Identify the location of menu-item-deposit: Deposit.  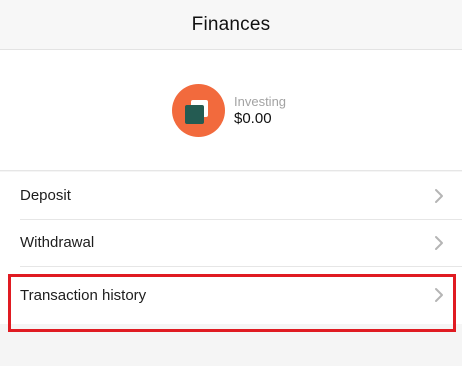
(231, 195).